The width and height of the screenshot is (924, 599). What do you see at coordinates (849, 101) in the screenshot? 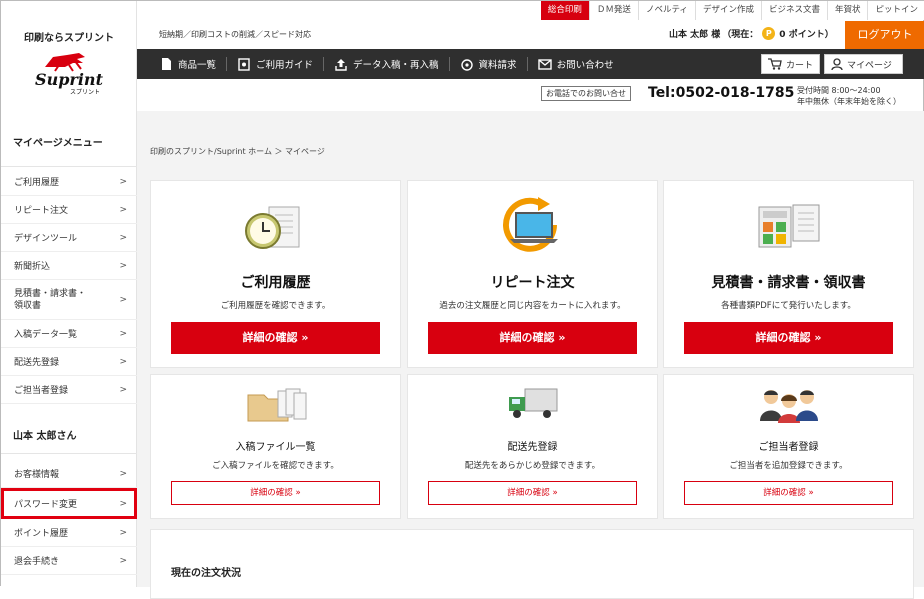
I see `hours-line: 年中無休（年末年始を除く）` at bounding box center [849, 101].